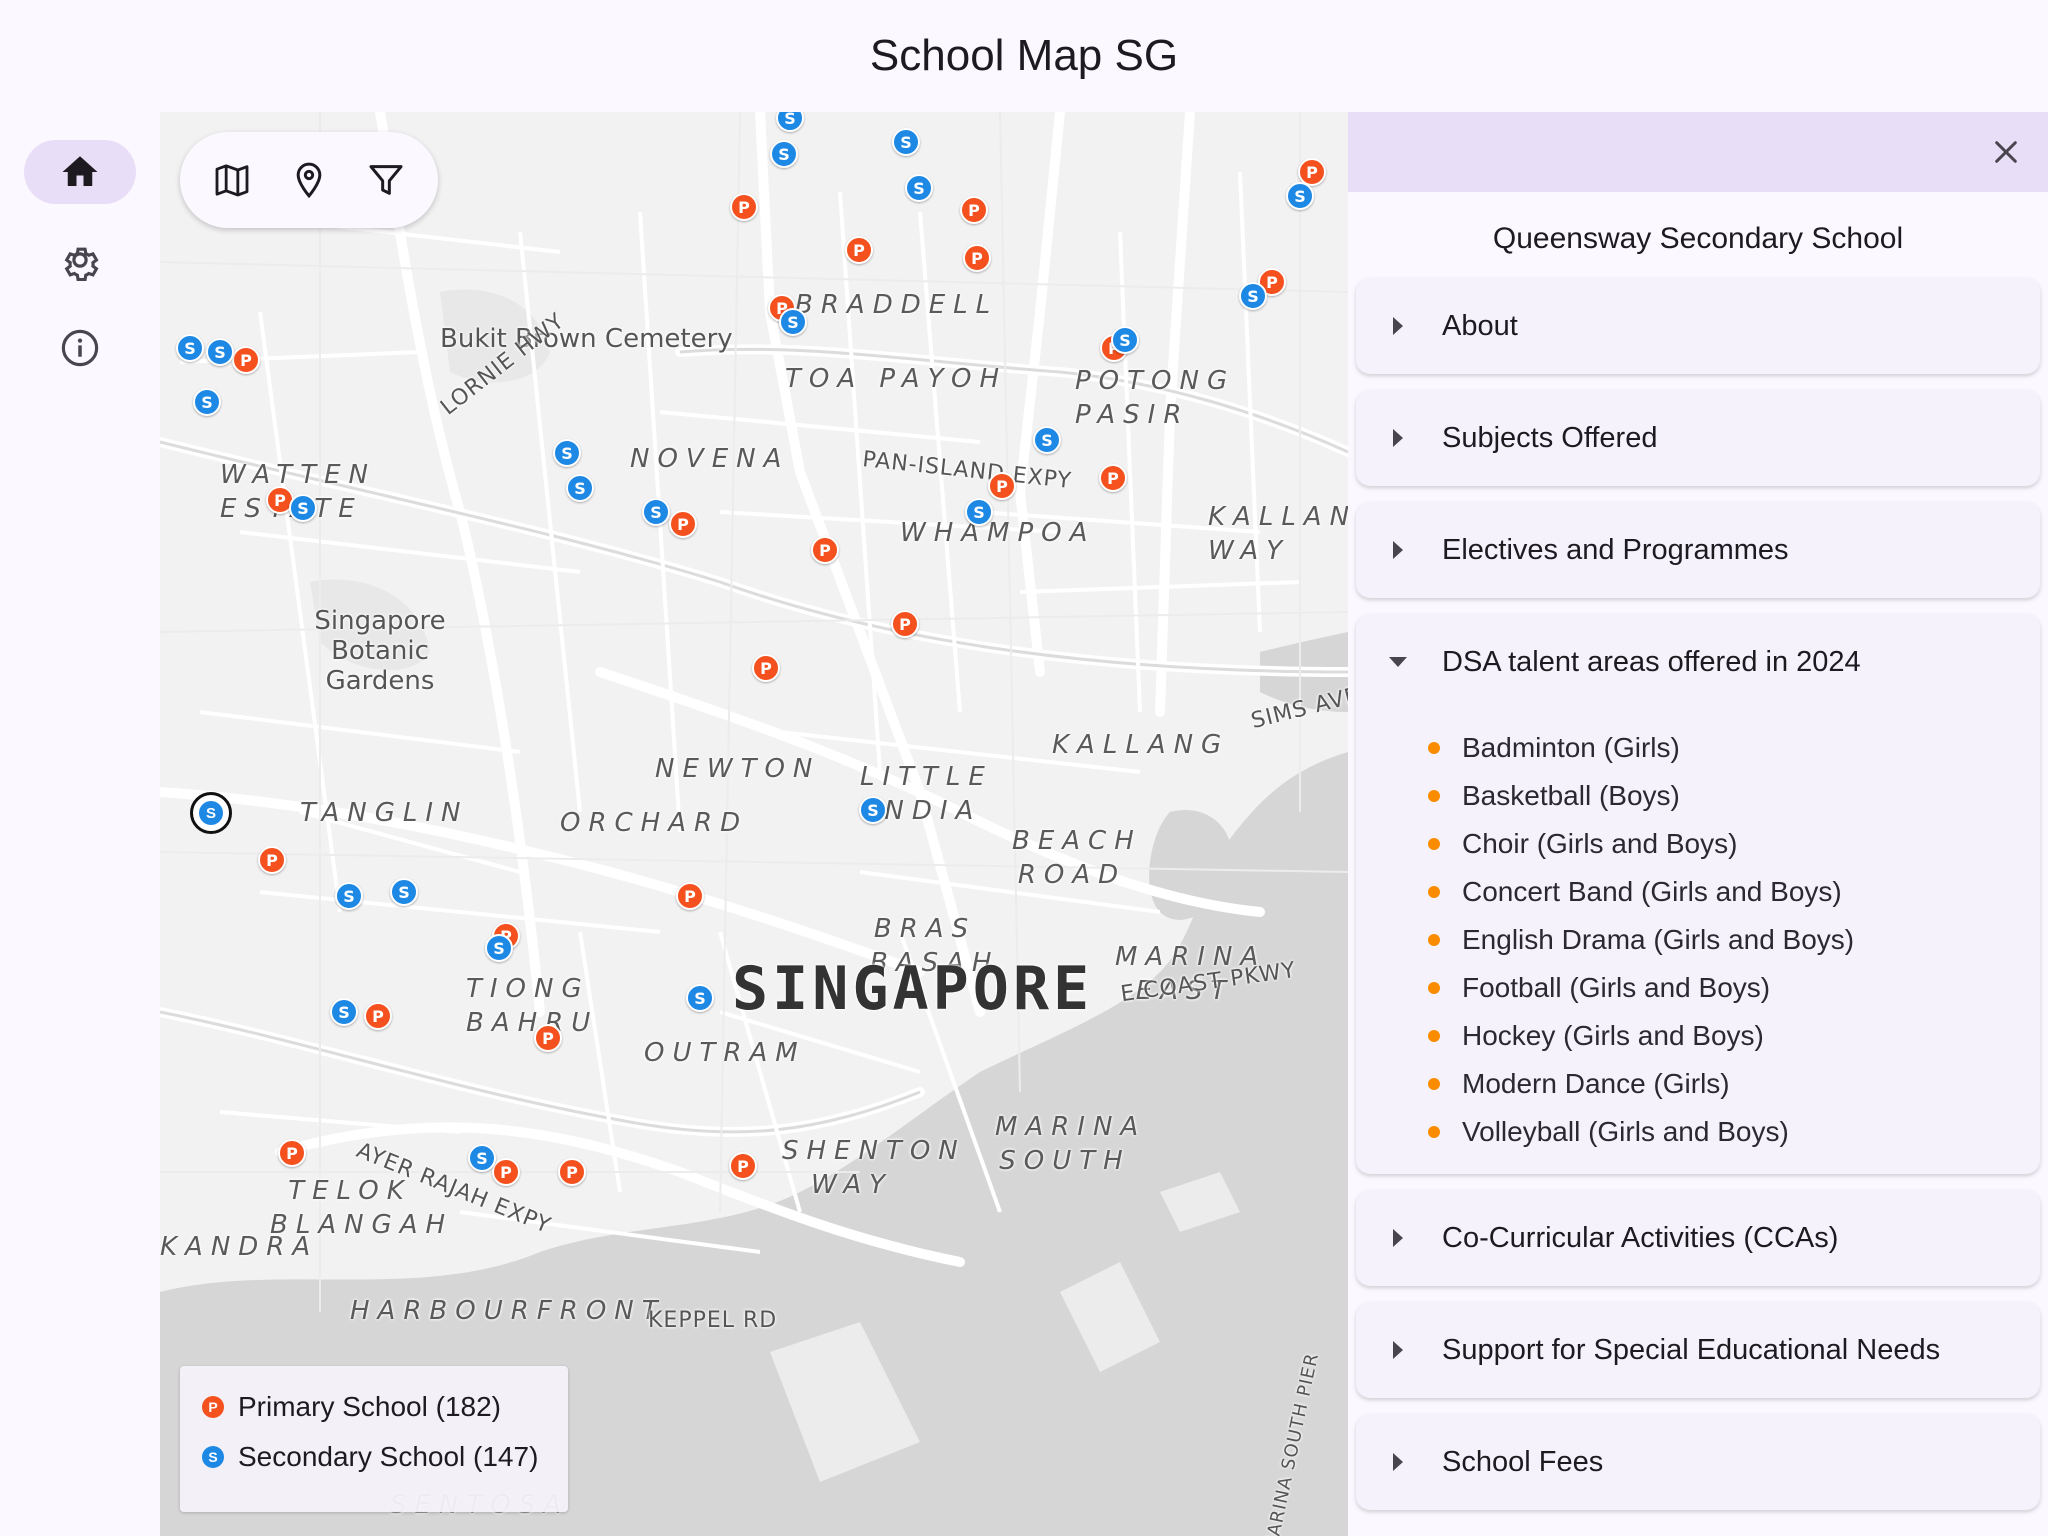 The width and height of the screenshot is (2048, 1536). Describe the element at coordinates (380, 651) in the screenshot. I see `map-label-botanic-gardens: Singapore Botanic Gardens` at that location.